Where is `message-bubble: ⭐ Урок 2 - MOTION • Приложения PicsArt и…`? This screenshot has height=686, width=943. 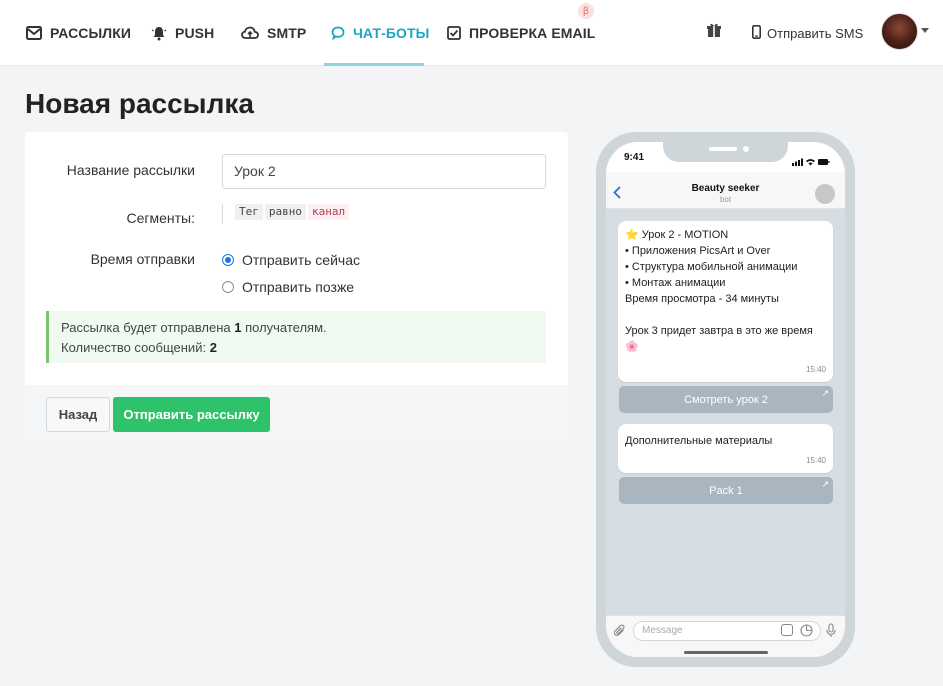 message-bubble: ⭐ Урок 2 - MOTION • Приложения PicsArt и… is located at coordinates (725, 301).